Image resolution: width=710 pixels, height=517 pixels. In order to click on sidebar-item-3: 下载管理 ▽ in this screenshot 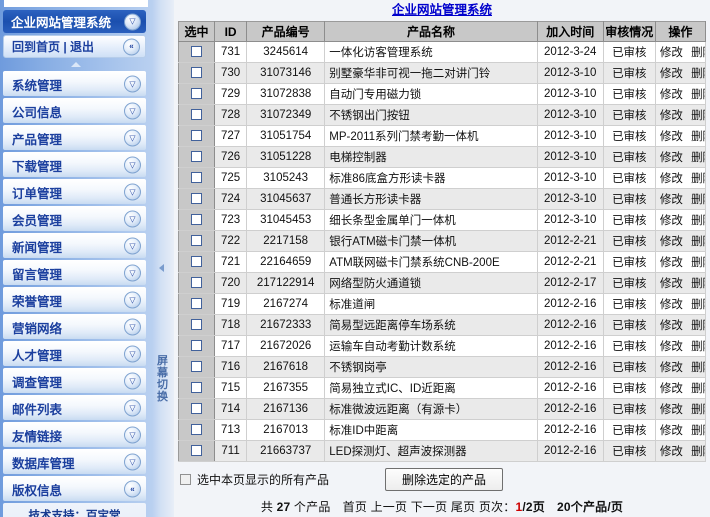, I will do `click(74, 164)`.